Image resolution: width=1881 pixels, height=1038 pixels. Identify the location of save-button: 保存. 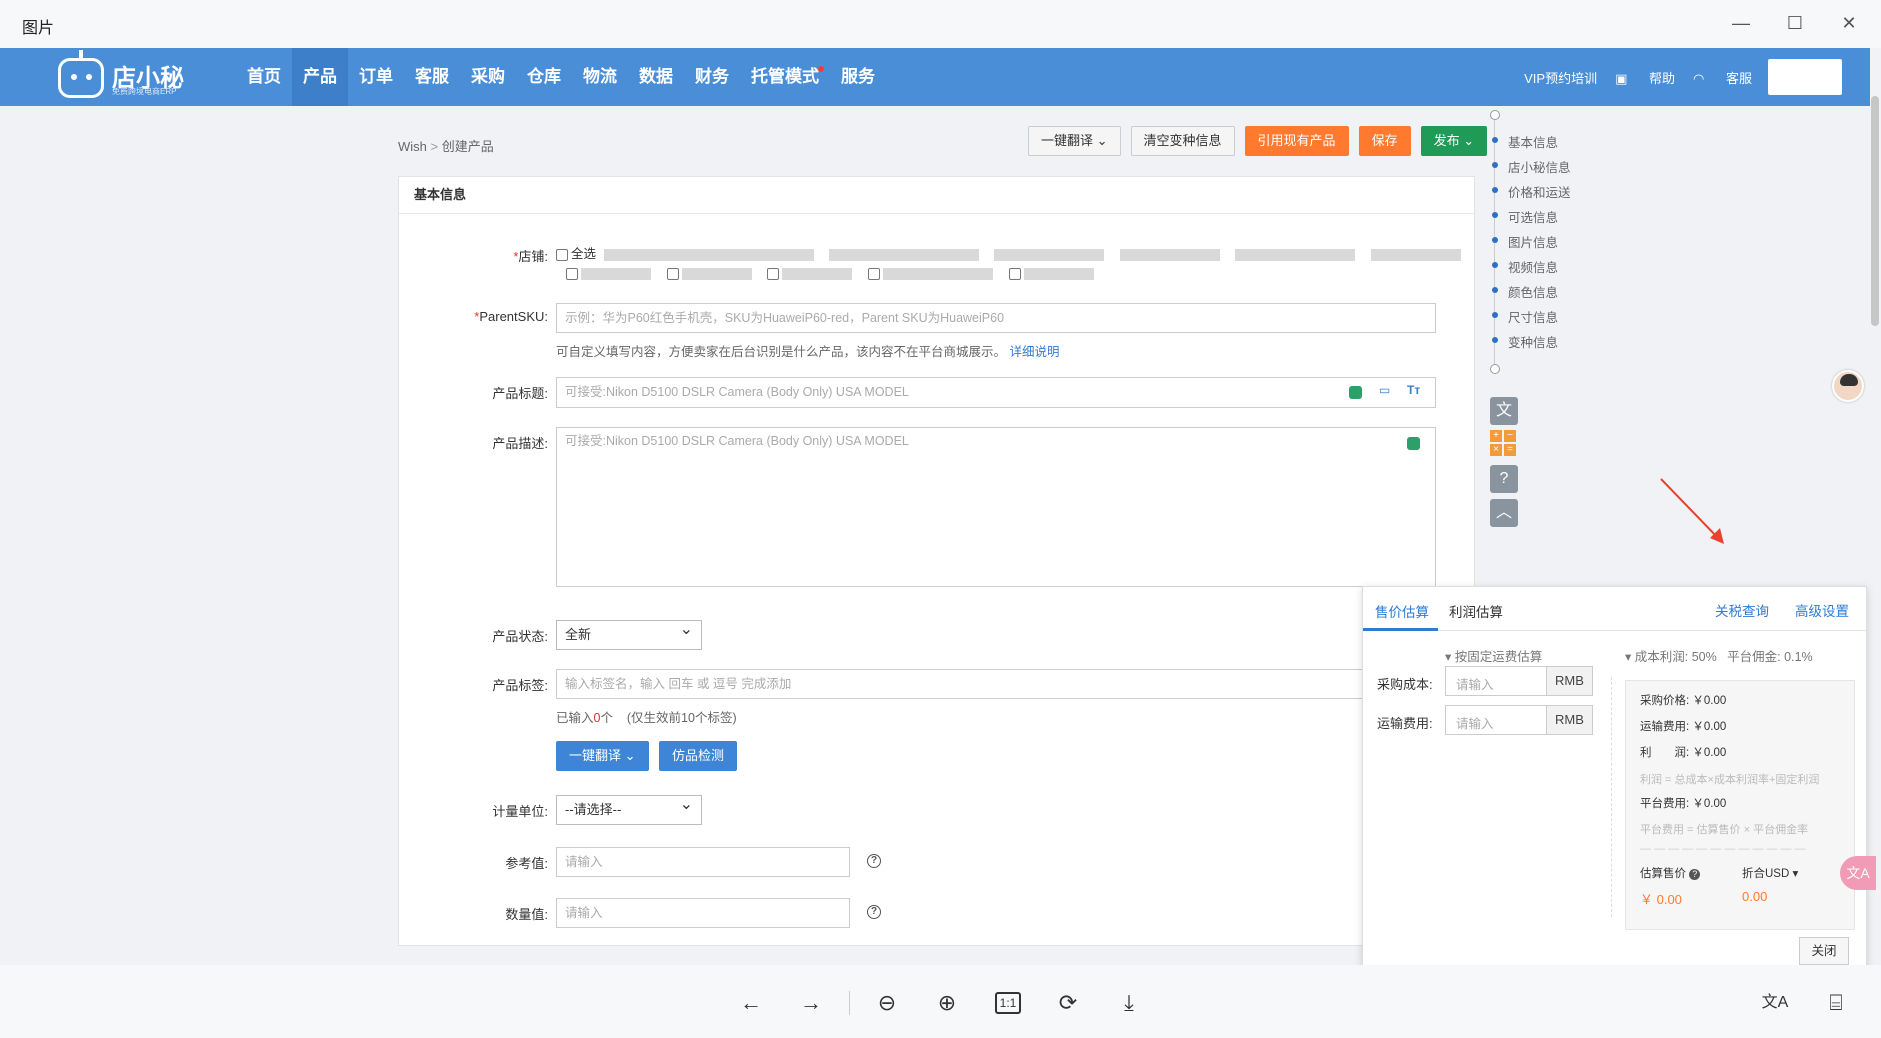
(1384, 141).